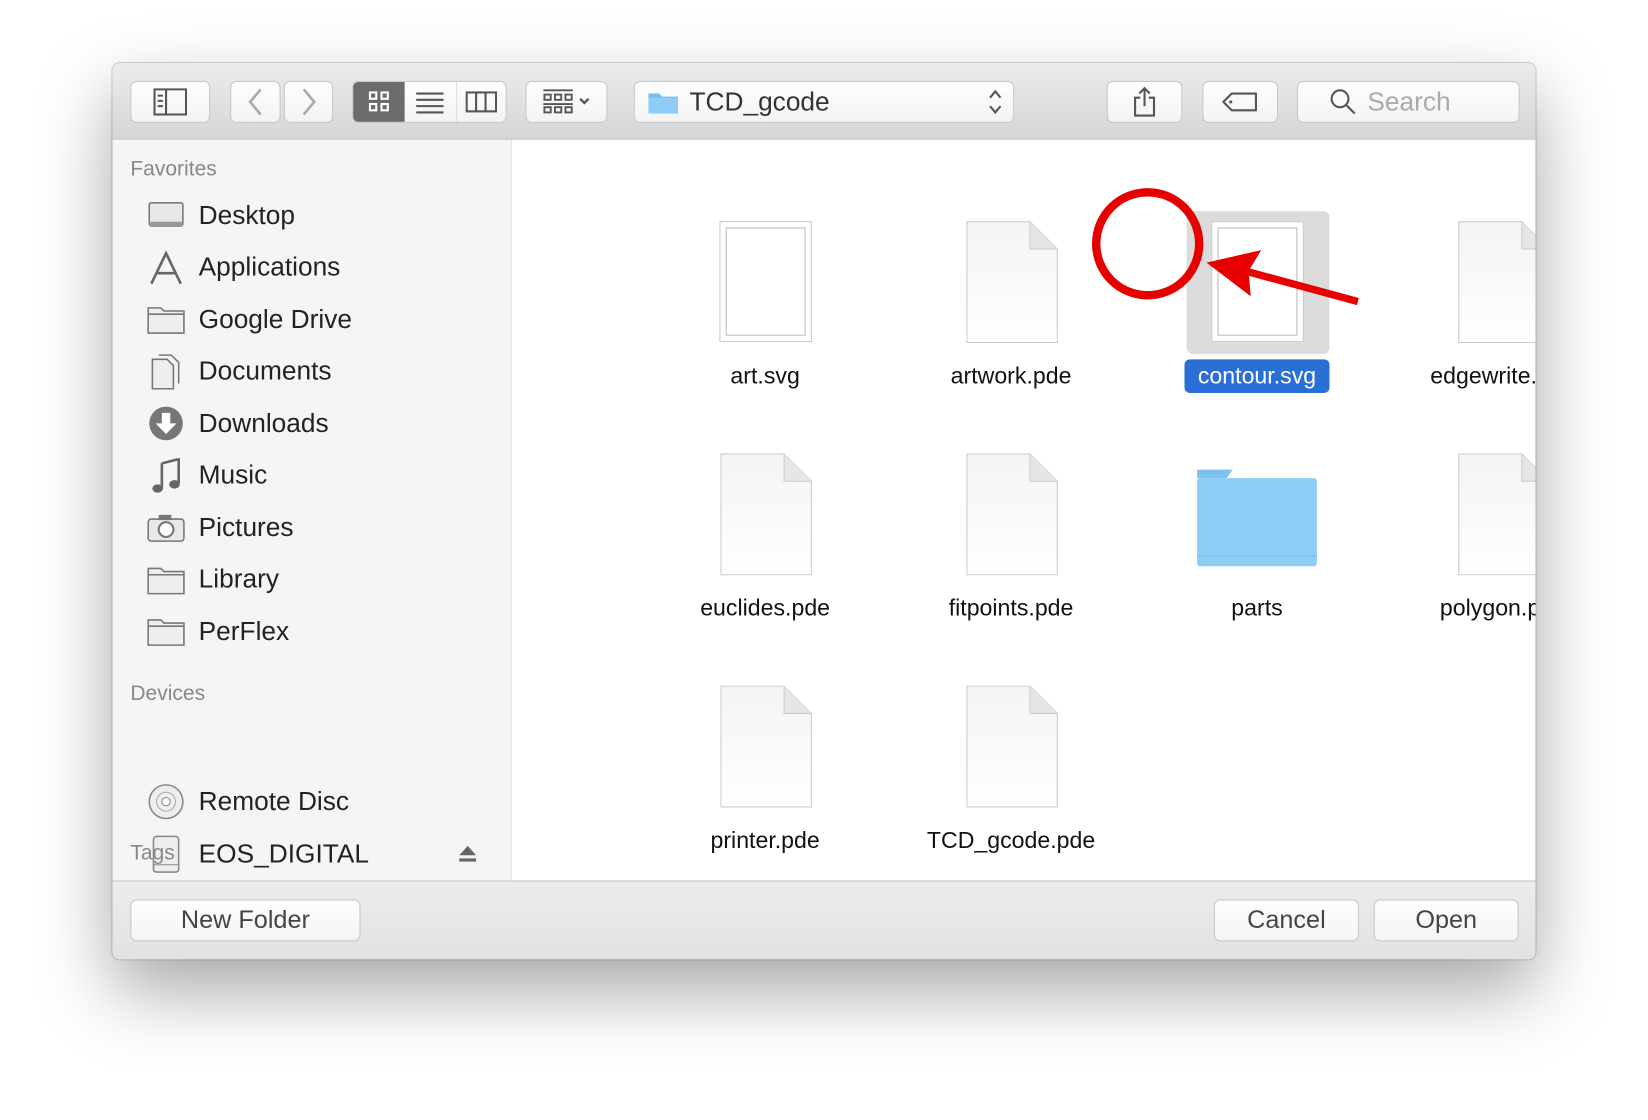  Describe the element at coordinates (1225, 247) in the screenshot. I see `annotation-overlay` at that location.